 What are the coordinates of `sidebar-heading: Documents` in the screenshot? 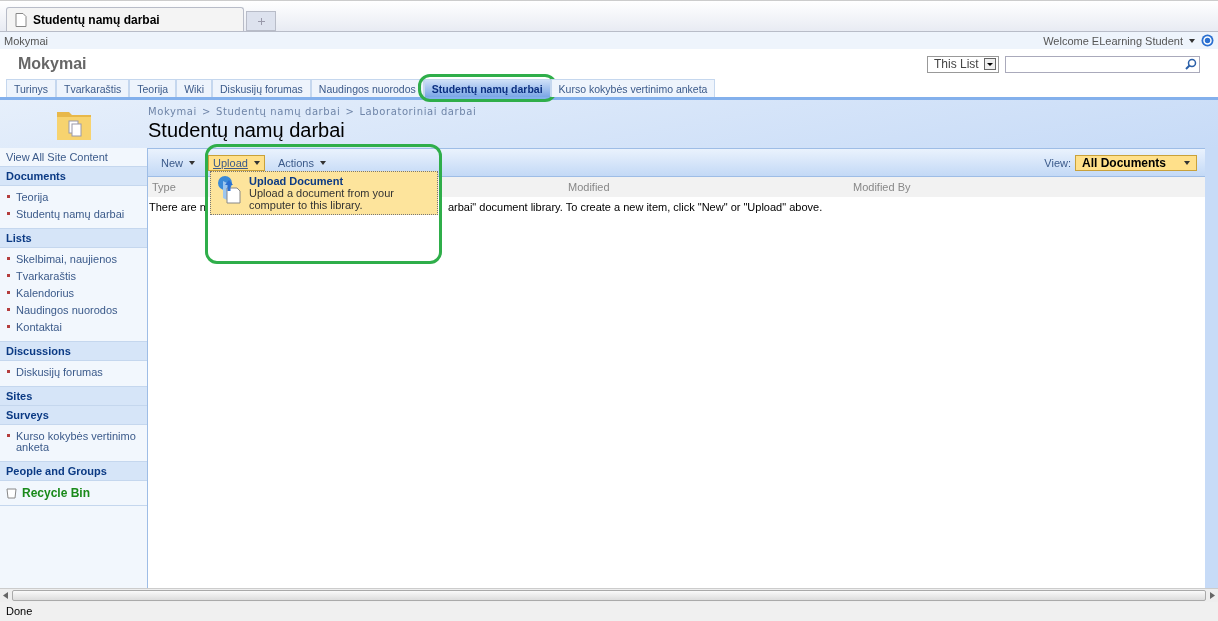 It's located at (73, 176).